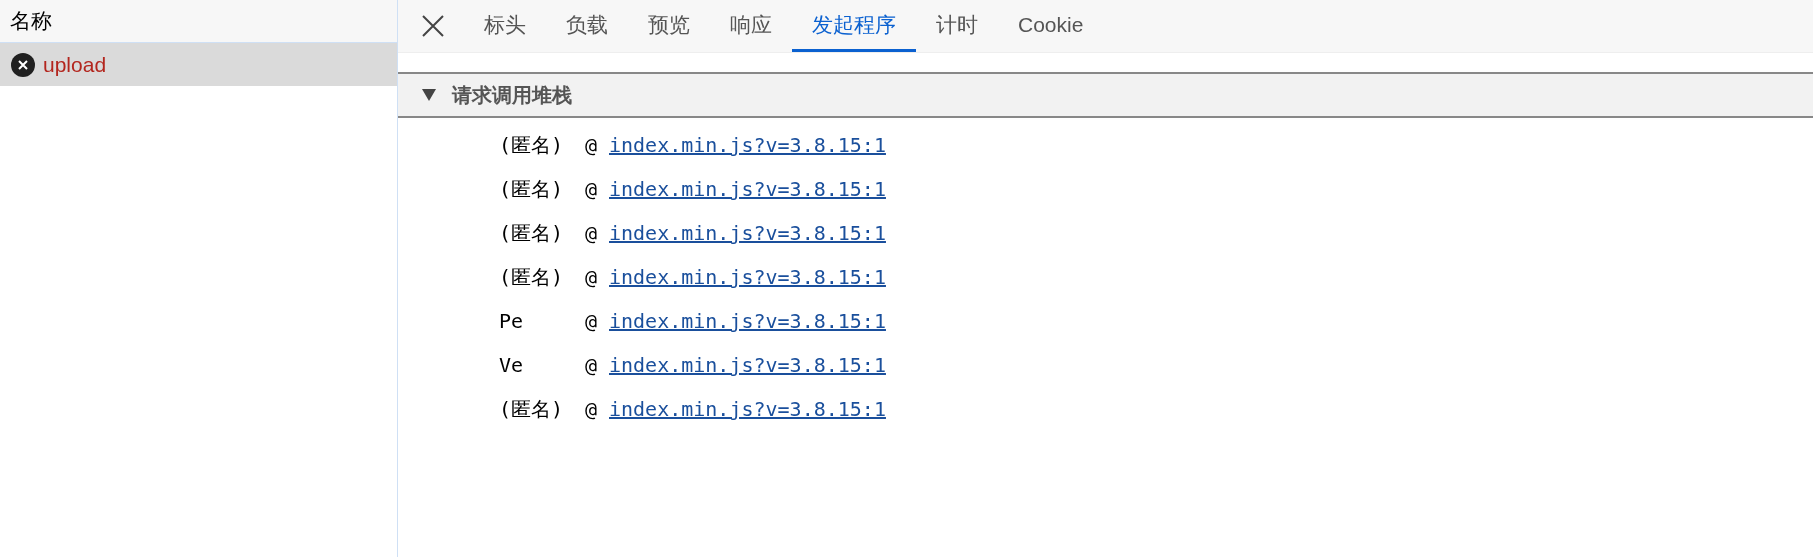 The width and height of the screenshot is (1813, 557). What do you see at coordinates (429, 95) in the screenshot?
I see `triangle-icon` at bounding box center [429, 95].